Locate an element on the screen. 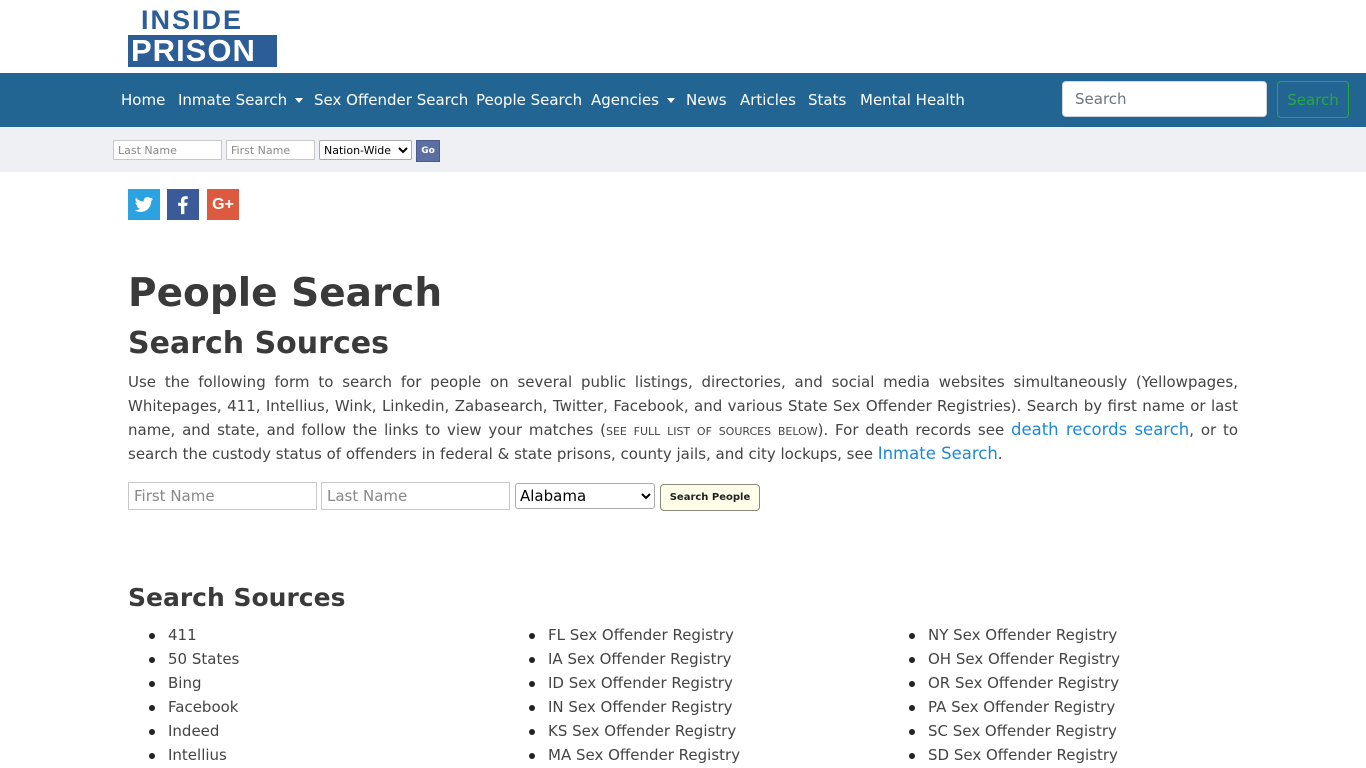 This screenshot has width=1366, height=768. source-list-item: FL Sex Offender Registry is located at coordinates (634, 635).